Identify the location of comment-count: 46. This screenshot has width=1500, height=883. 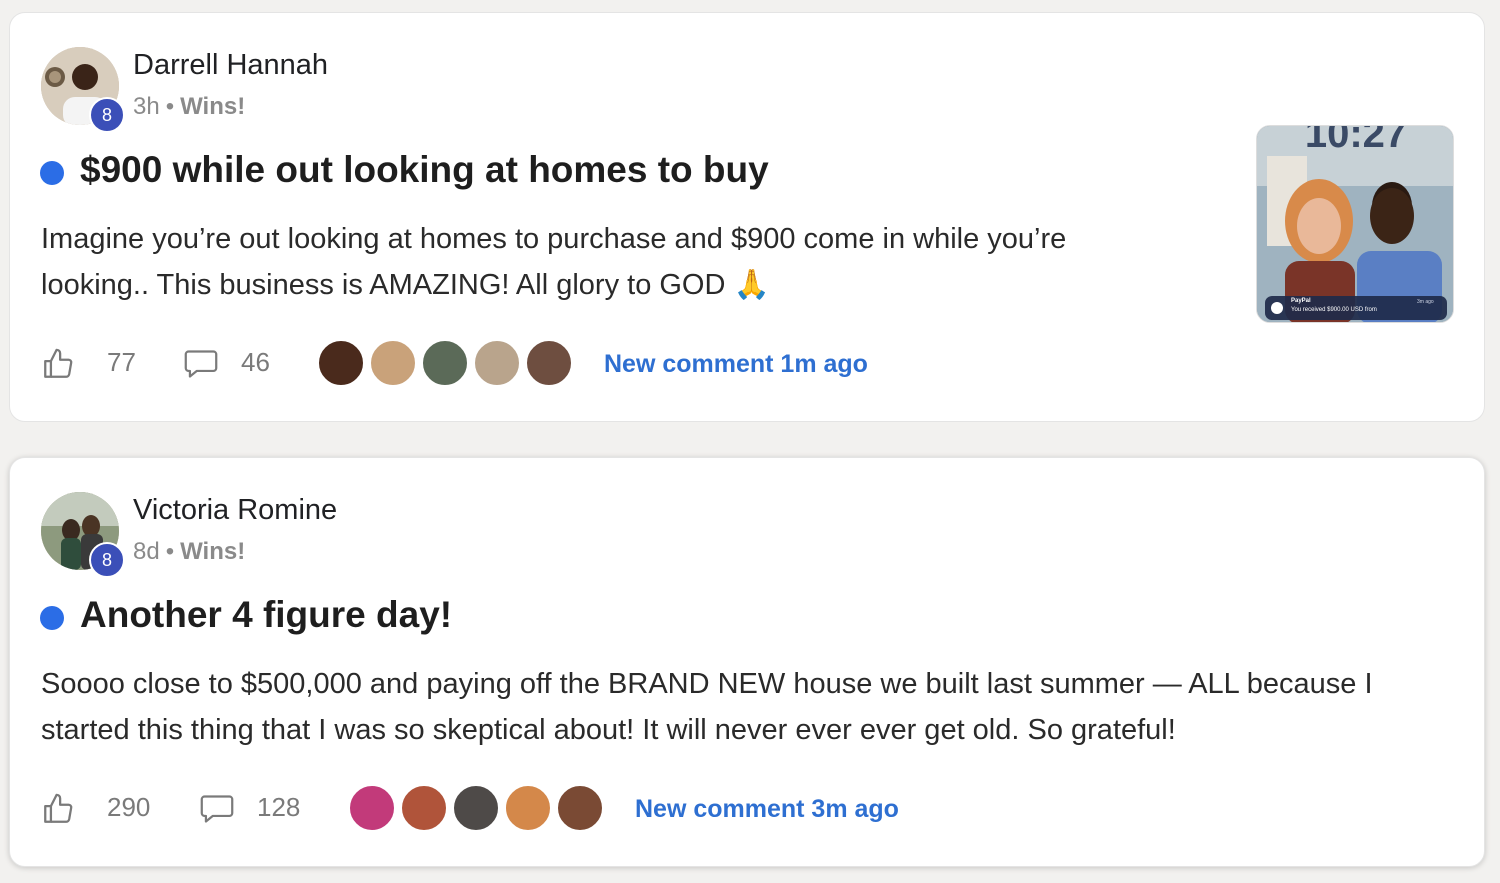
(255, 362).